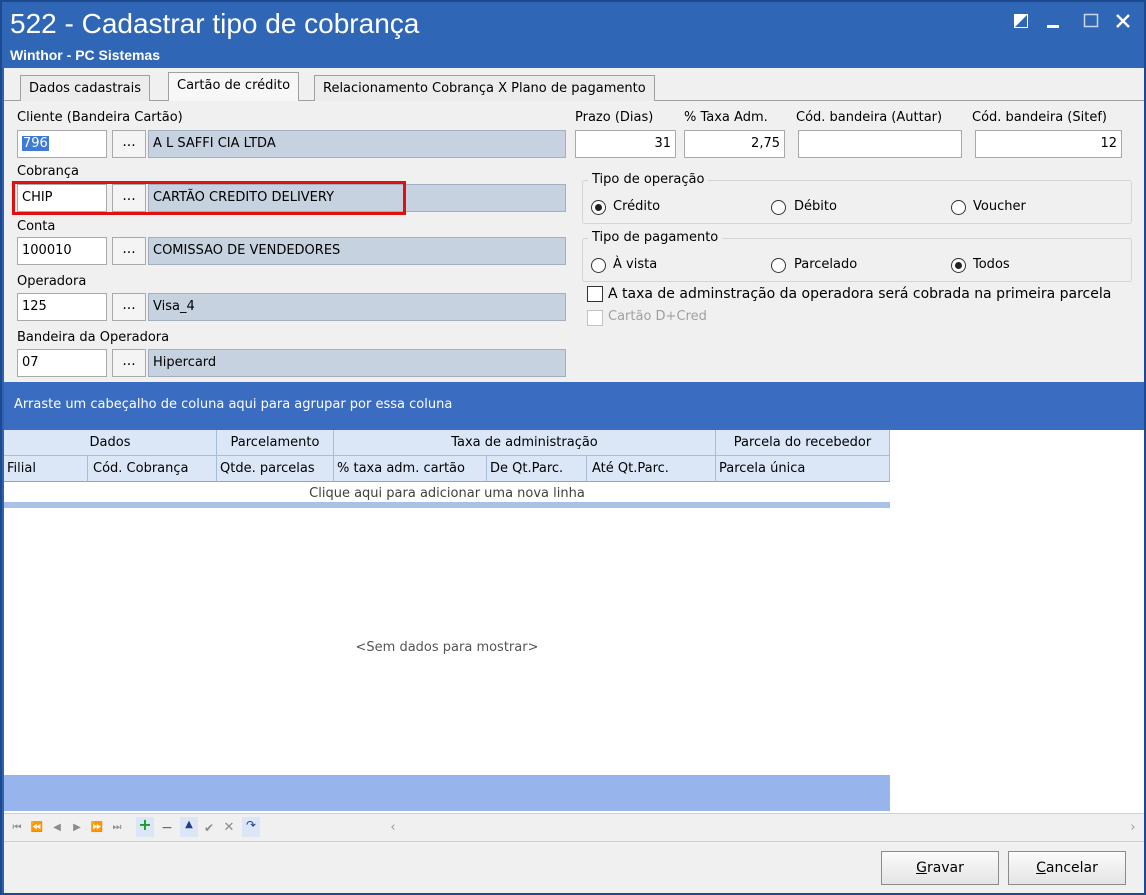 The height and width of the screenshot is (895, 1146). I want to click on bandeira-operadora-label: Bandeira da Operadora, so click(93, 337).